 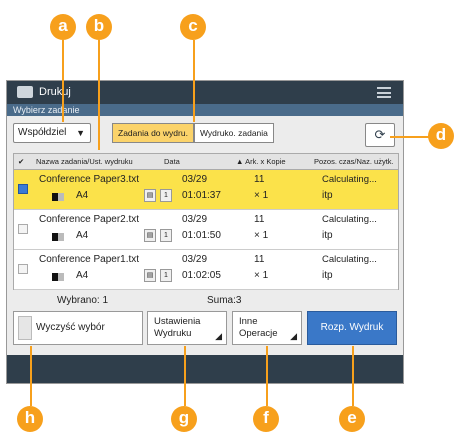 I want to click on bottom-bar, so click(x=205, y=369).